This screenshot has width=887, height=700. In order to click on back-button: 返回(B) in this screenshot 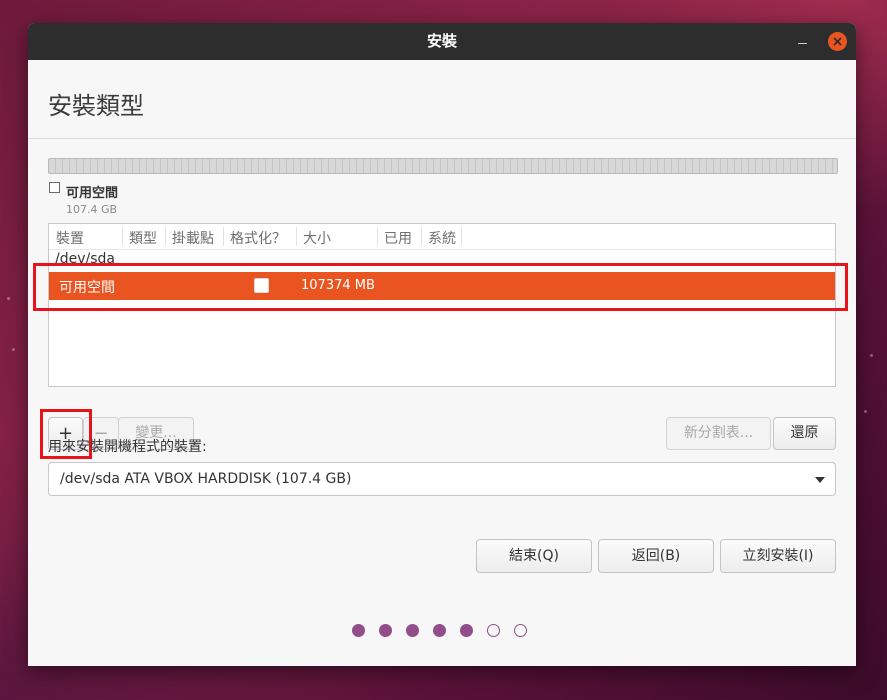, I will do `click(656, 556)`.